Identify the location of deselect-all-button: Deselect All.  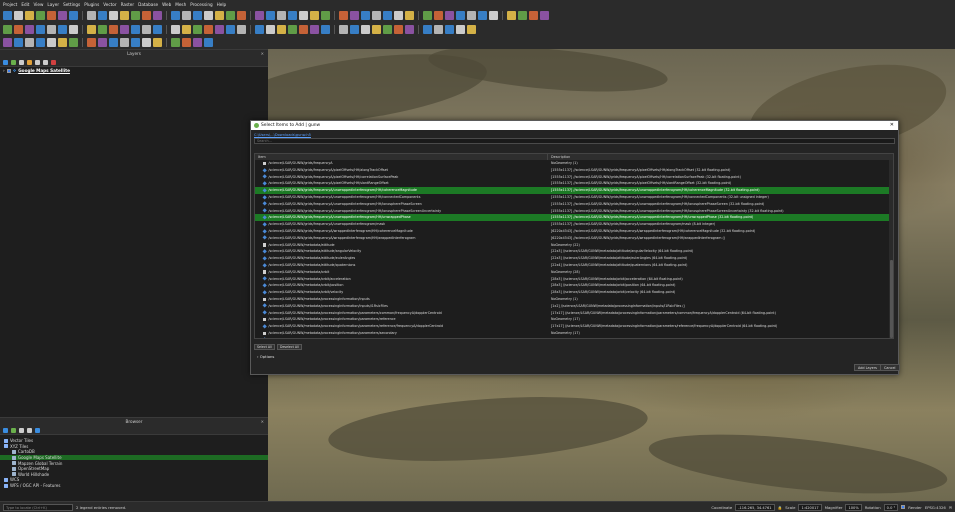
(289, 347).